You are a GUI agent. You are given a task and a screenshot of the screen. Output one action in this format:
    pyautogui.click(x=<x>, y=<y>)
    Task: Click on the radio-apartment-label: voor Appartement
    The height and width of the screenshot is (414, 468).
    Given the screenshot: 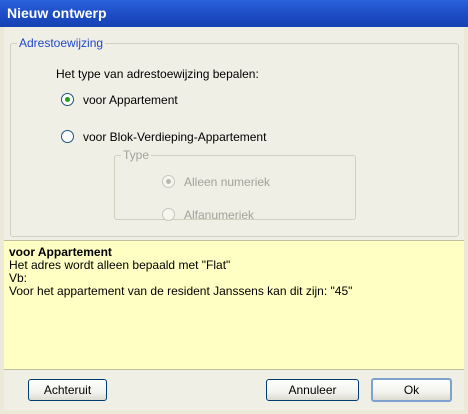 What is the action you would take?
    pyautogui.click(x=130, y=100)
    